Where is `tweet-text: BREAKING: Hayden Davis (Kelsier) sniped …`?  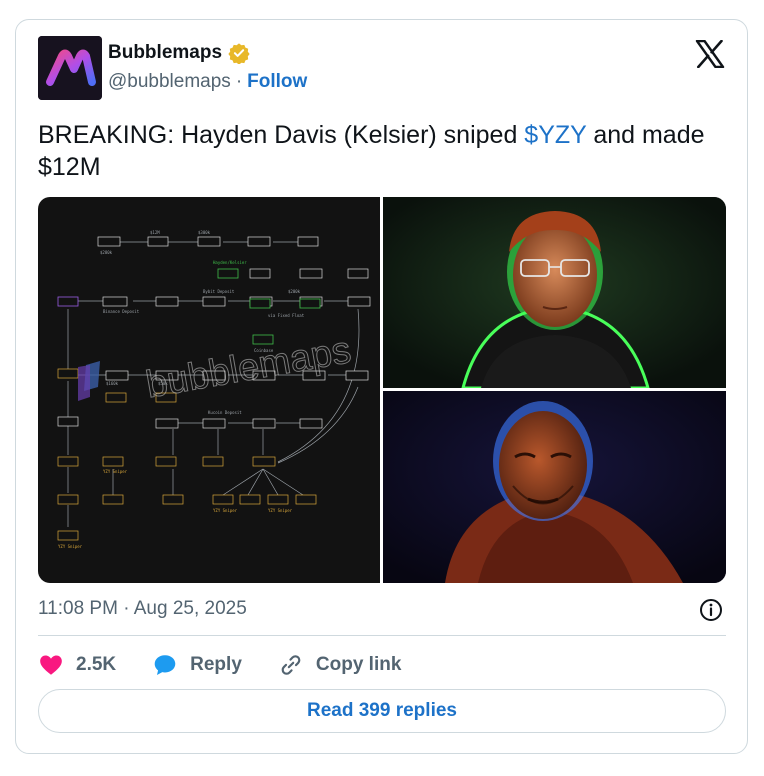
tweet-text: BREAKING: Hayden Davis (Kelsier) sniped … is located at coordinates (383, 151).